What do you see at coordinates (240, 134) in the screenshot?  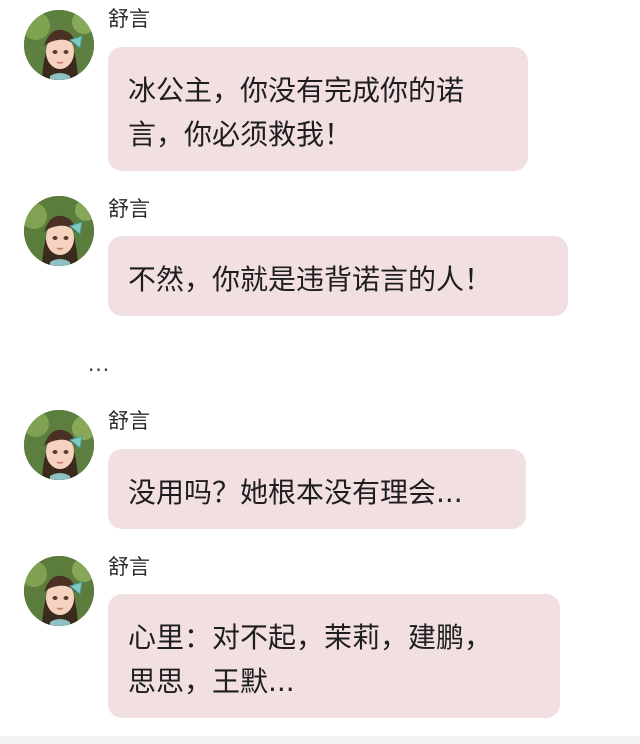 I see `message-text: 言，你必须救我！` at bounding box center [240, 134].